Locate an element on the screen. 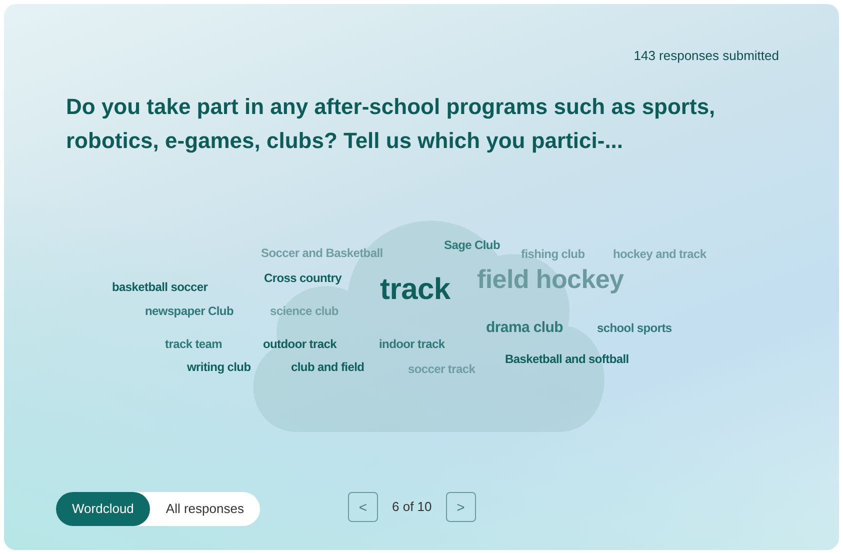 This screenshot has height=554, width=843. cloud-word: track is located at coordinates (415, 290).